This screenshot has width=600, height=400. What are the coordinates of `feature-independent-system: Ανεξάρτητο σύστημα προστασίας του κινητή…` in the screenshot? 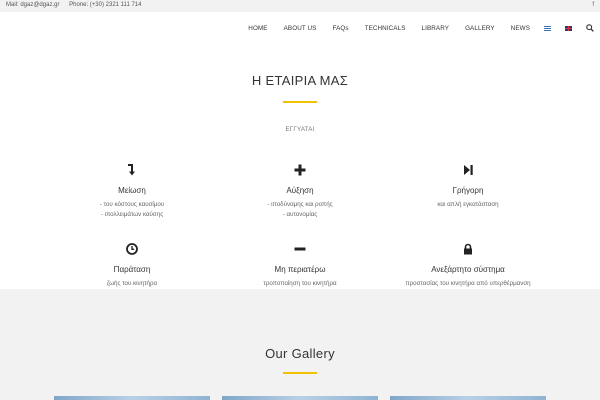 It's located at (468, 266).